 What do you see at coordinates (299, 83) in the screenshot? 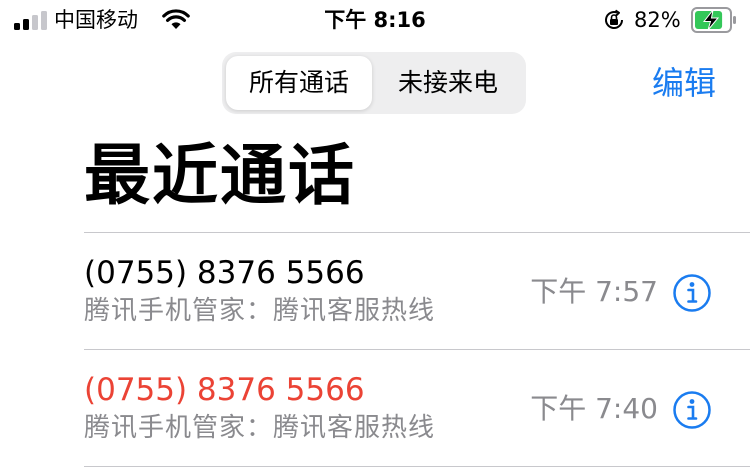
I see `tab-all-calls: 所有通话` at bounding box center [299, 83].